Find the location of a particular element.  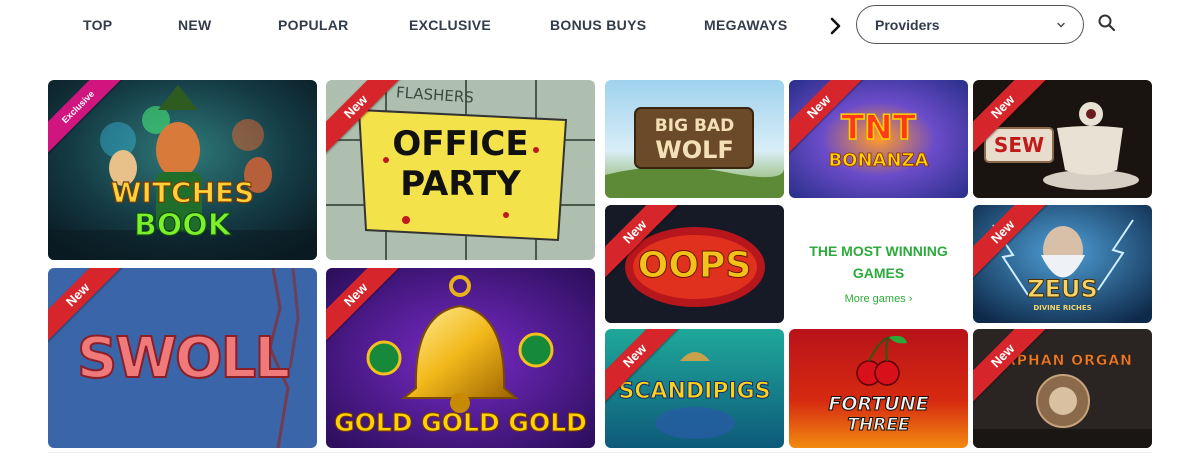

orphan-organ-artwork is located at coordinates (1062, 388).